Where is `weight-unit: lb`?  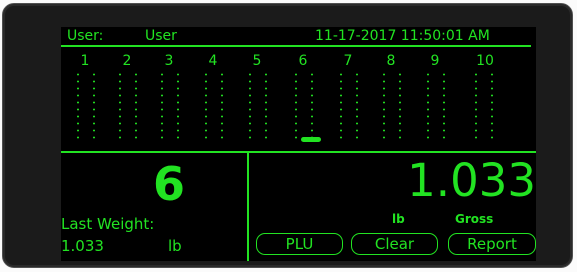
weight-unit: lb is located at coordinates (398, 219).